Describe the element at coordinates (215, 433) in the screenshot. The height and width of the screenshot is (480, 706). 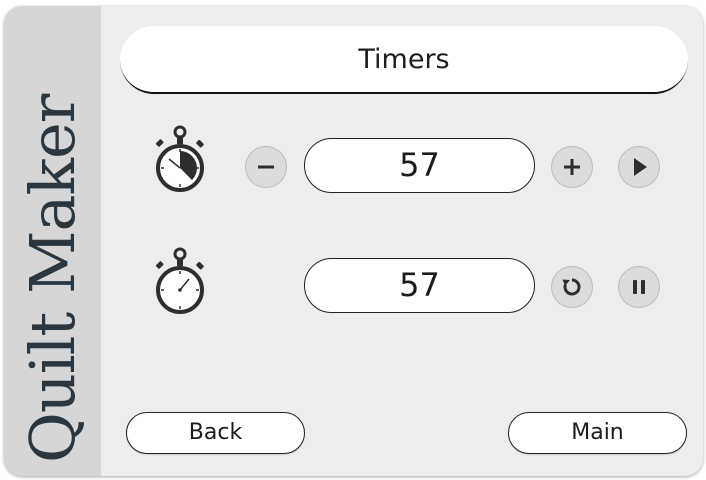
I see `back-button: Back` at that location.